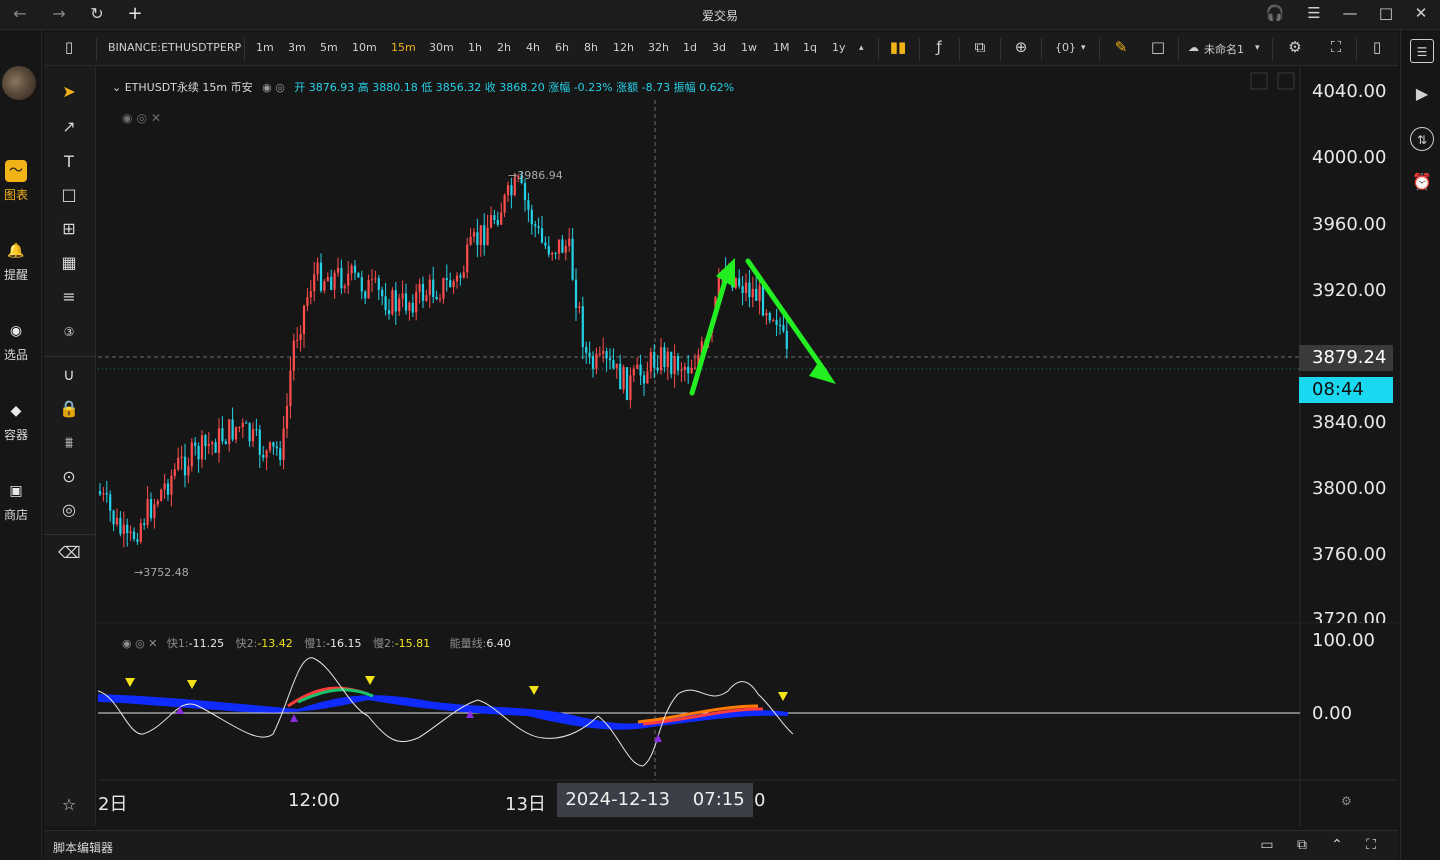 This screenshot has width=1440, height=860. What do you see at coordinates (504, 47) in the screenshot?
I see `interval-2h: 2h` at bounding box center [504, 47].